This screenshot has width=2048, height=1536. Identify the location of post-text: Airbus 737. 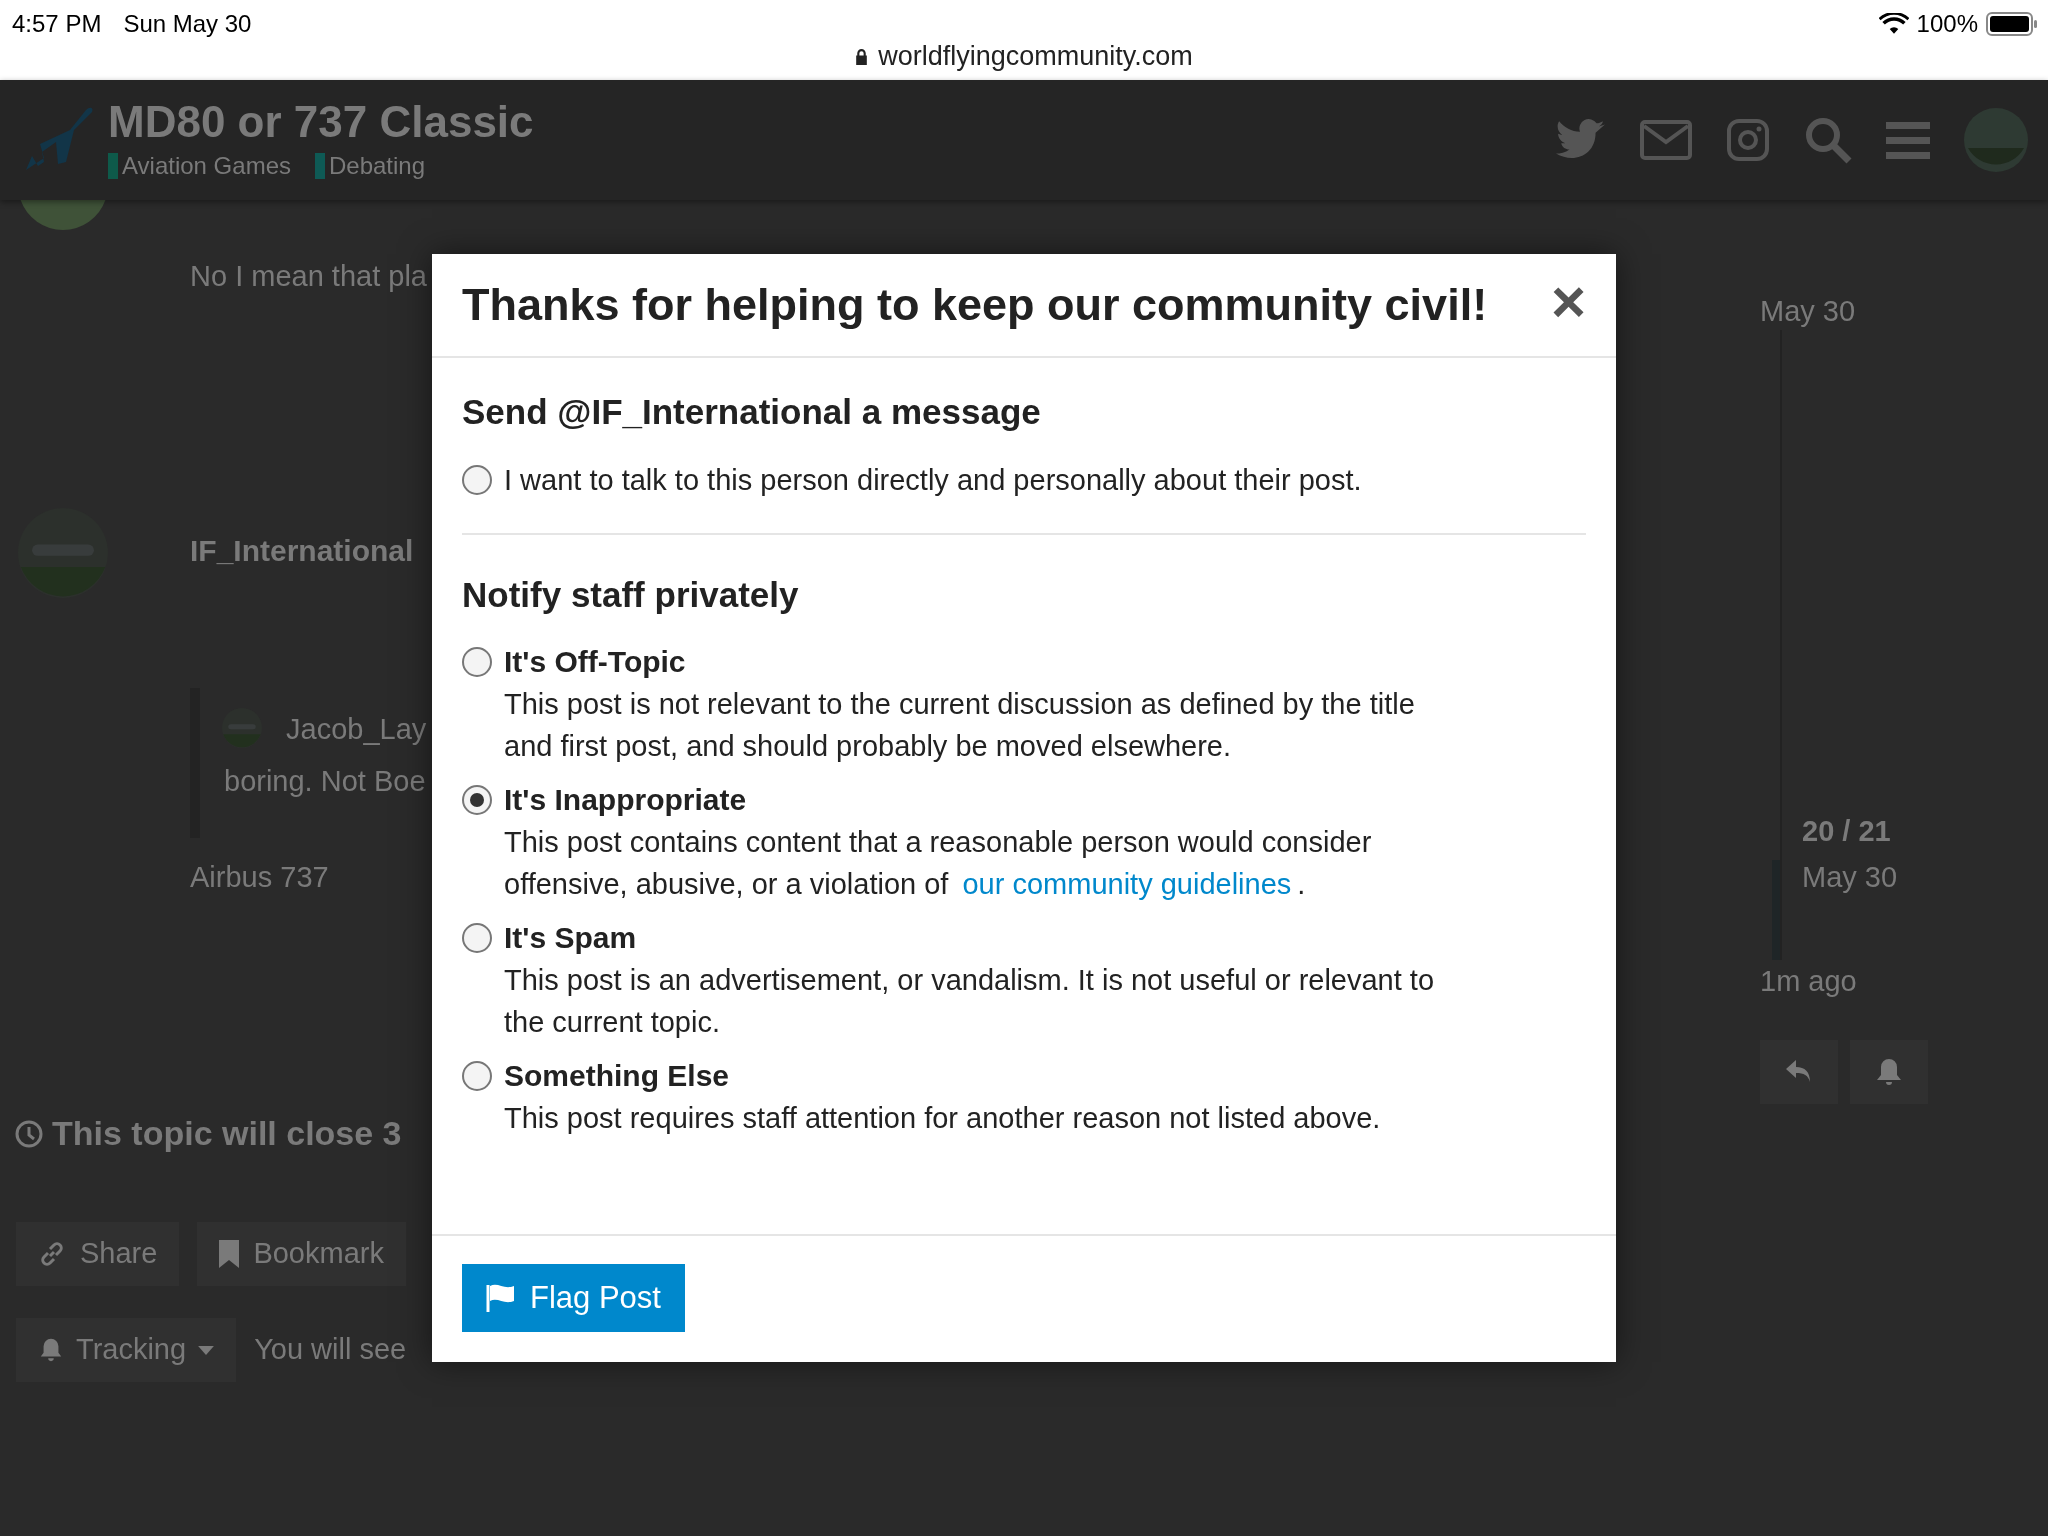
(259, 877).